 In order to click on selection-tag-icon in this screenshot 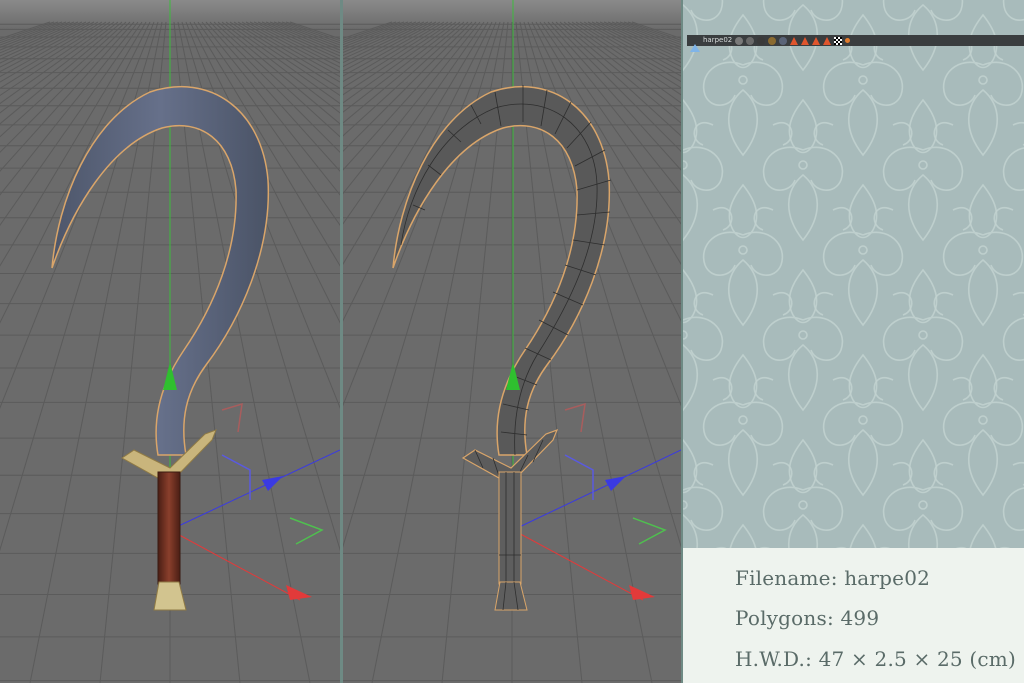, I will do `click(848, 40)`.